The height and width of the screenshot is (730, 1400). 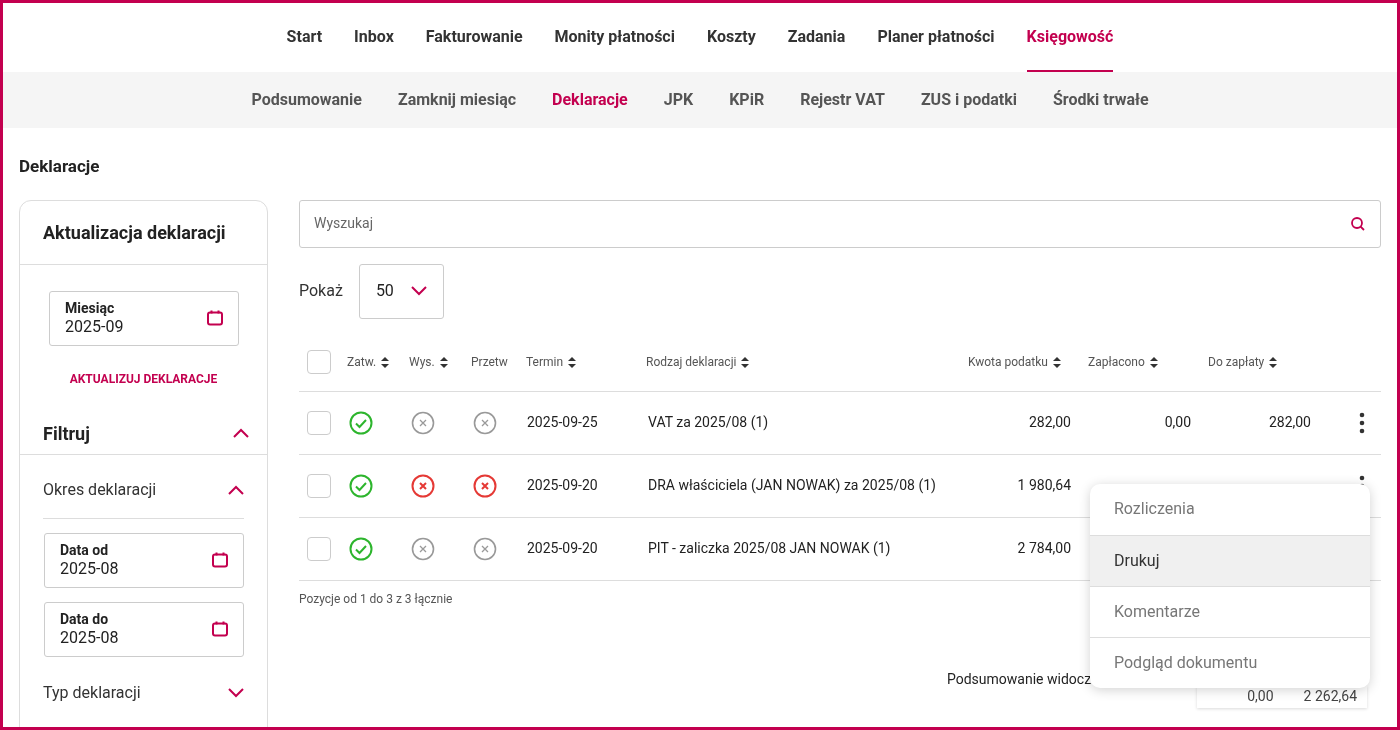 What do you see at coordinates (698, 362) in the screenshot?
I see `column-header: Rodzaj deklaracji` at bounding box center [698, 362].